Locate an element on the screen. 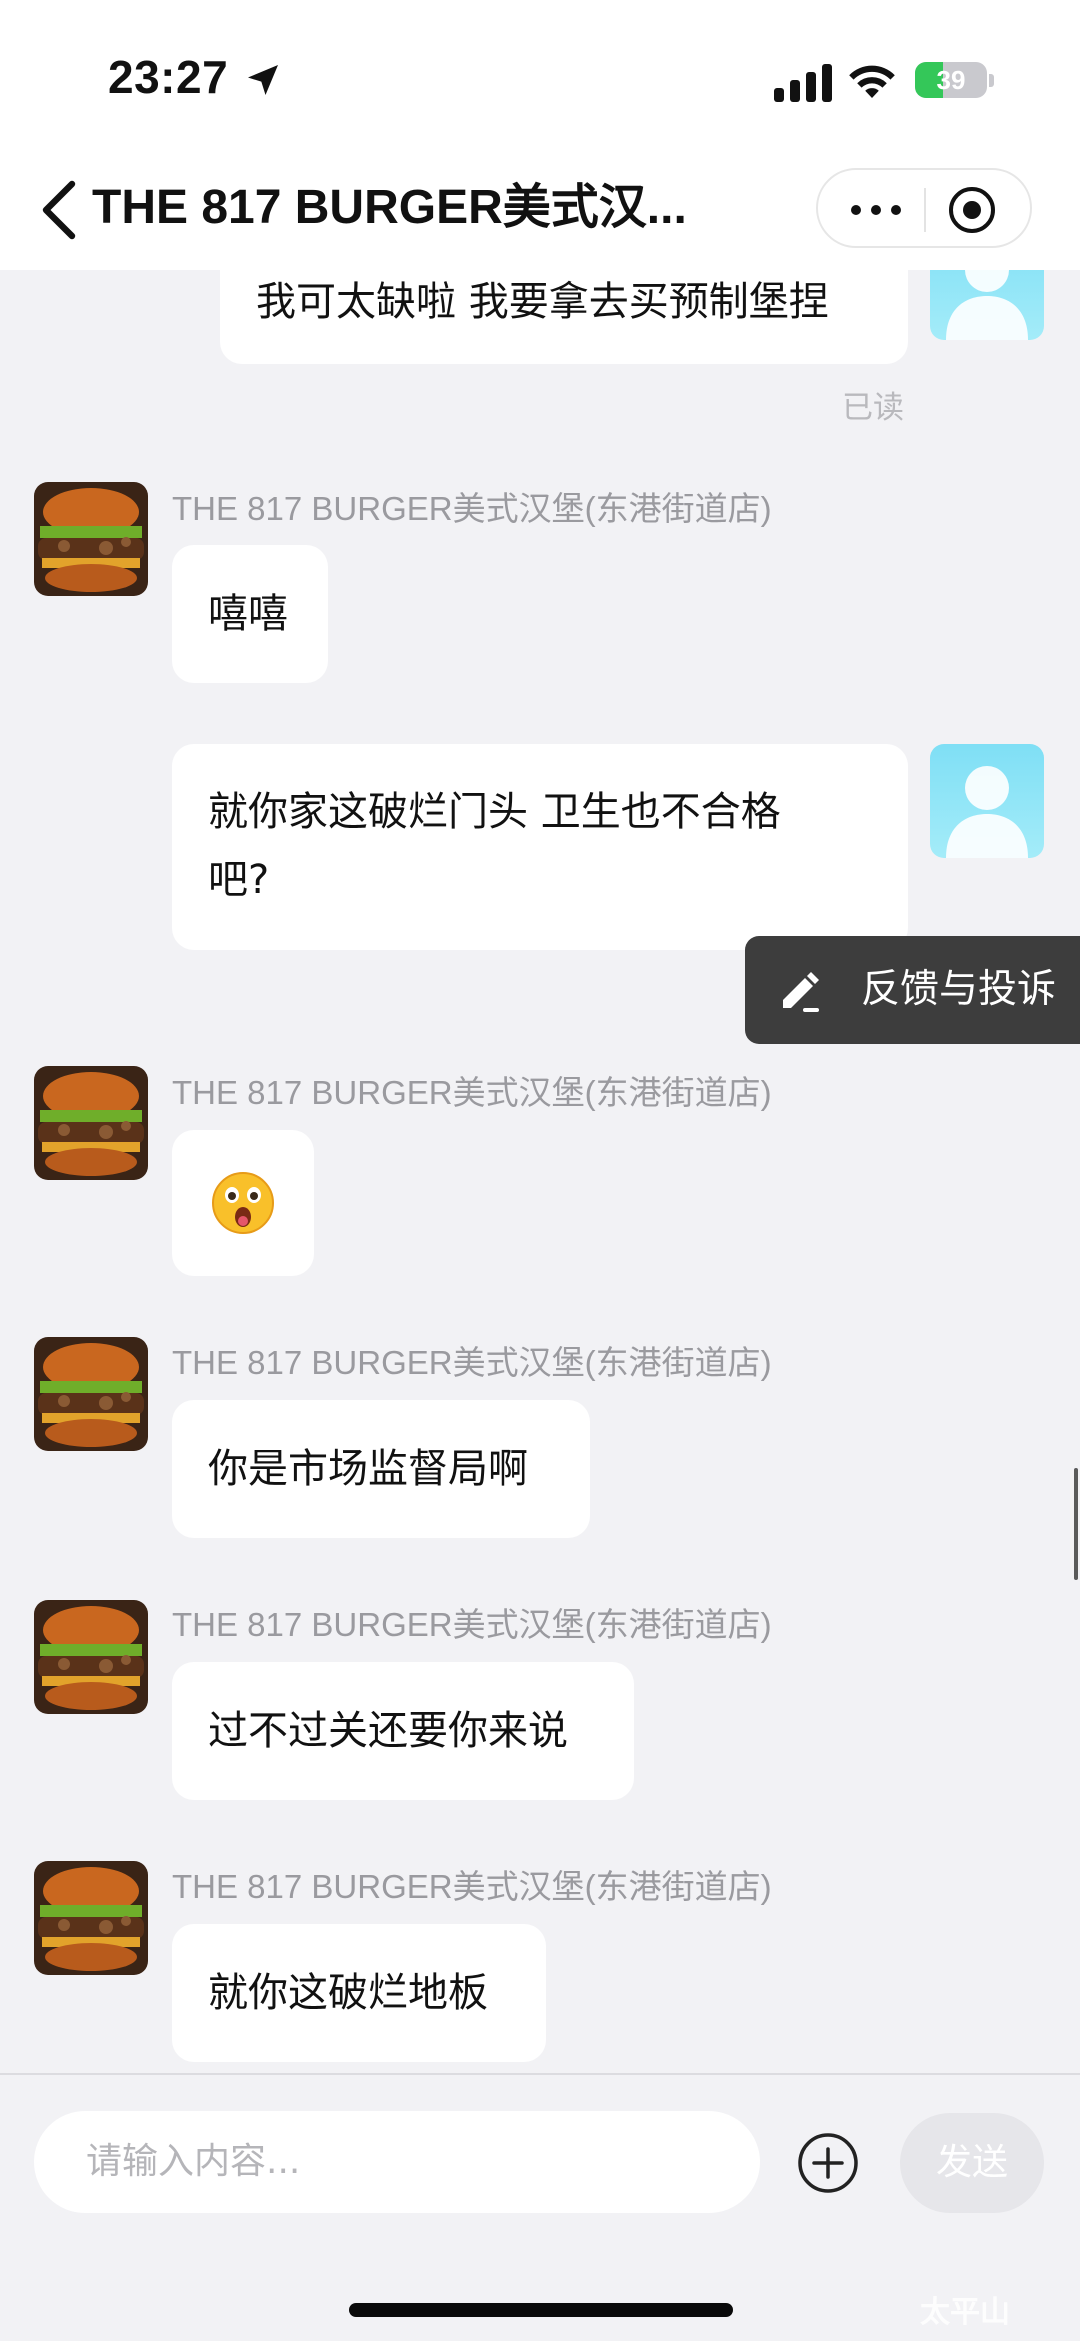  user-message-bubble: 我可太缺啦 我要拿去买预制堡捏 is located at coordinates (564, 317).